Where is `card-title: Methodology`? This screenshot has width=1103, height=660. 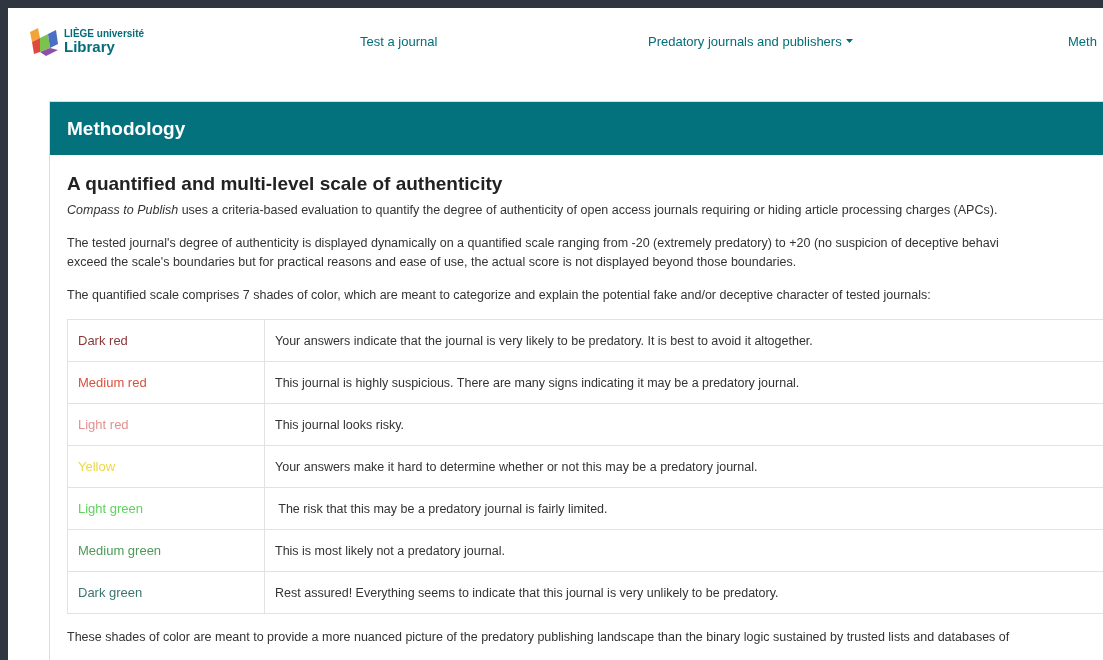 card-title: Methodology is located at coordinates (126, 128).